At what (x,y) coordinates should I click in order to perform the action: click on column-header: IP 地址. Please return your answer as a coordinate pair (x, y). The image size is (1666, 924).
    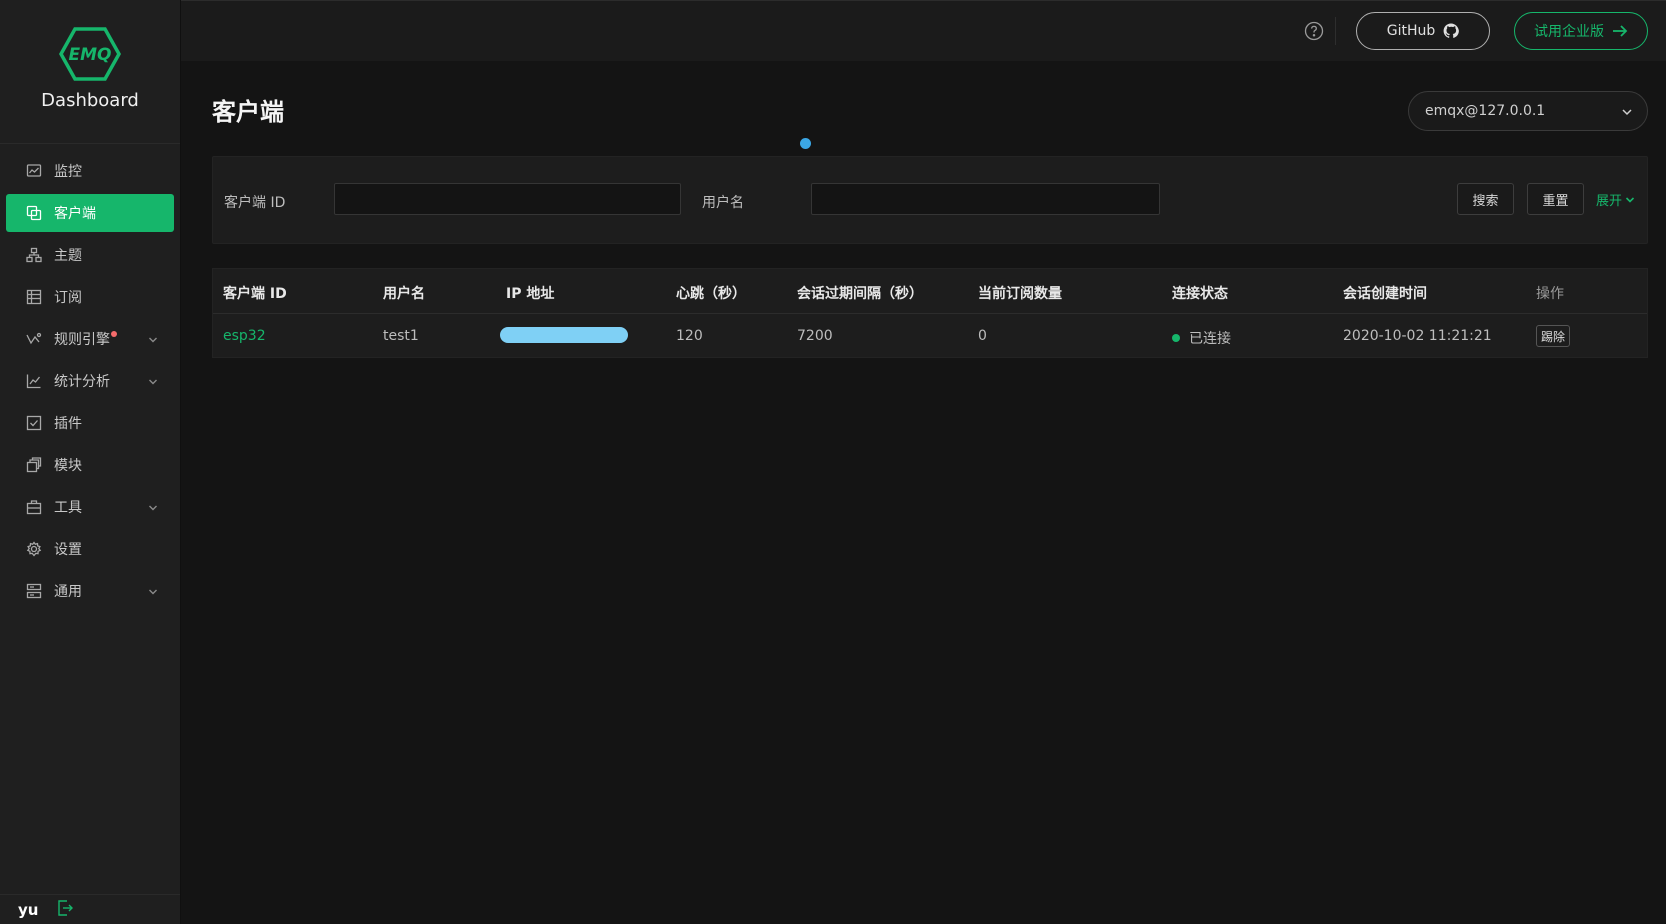
    Looking at the image, I should click on (530, 294).